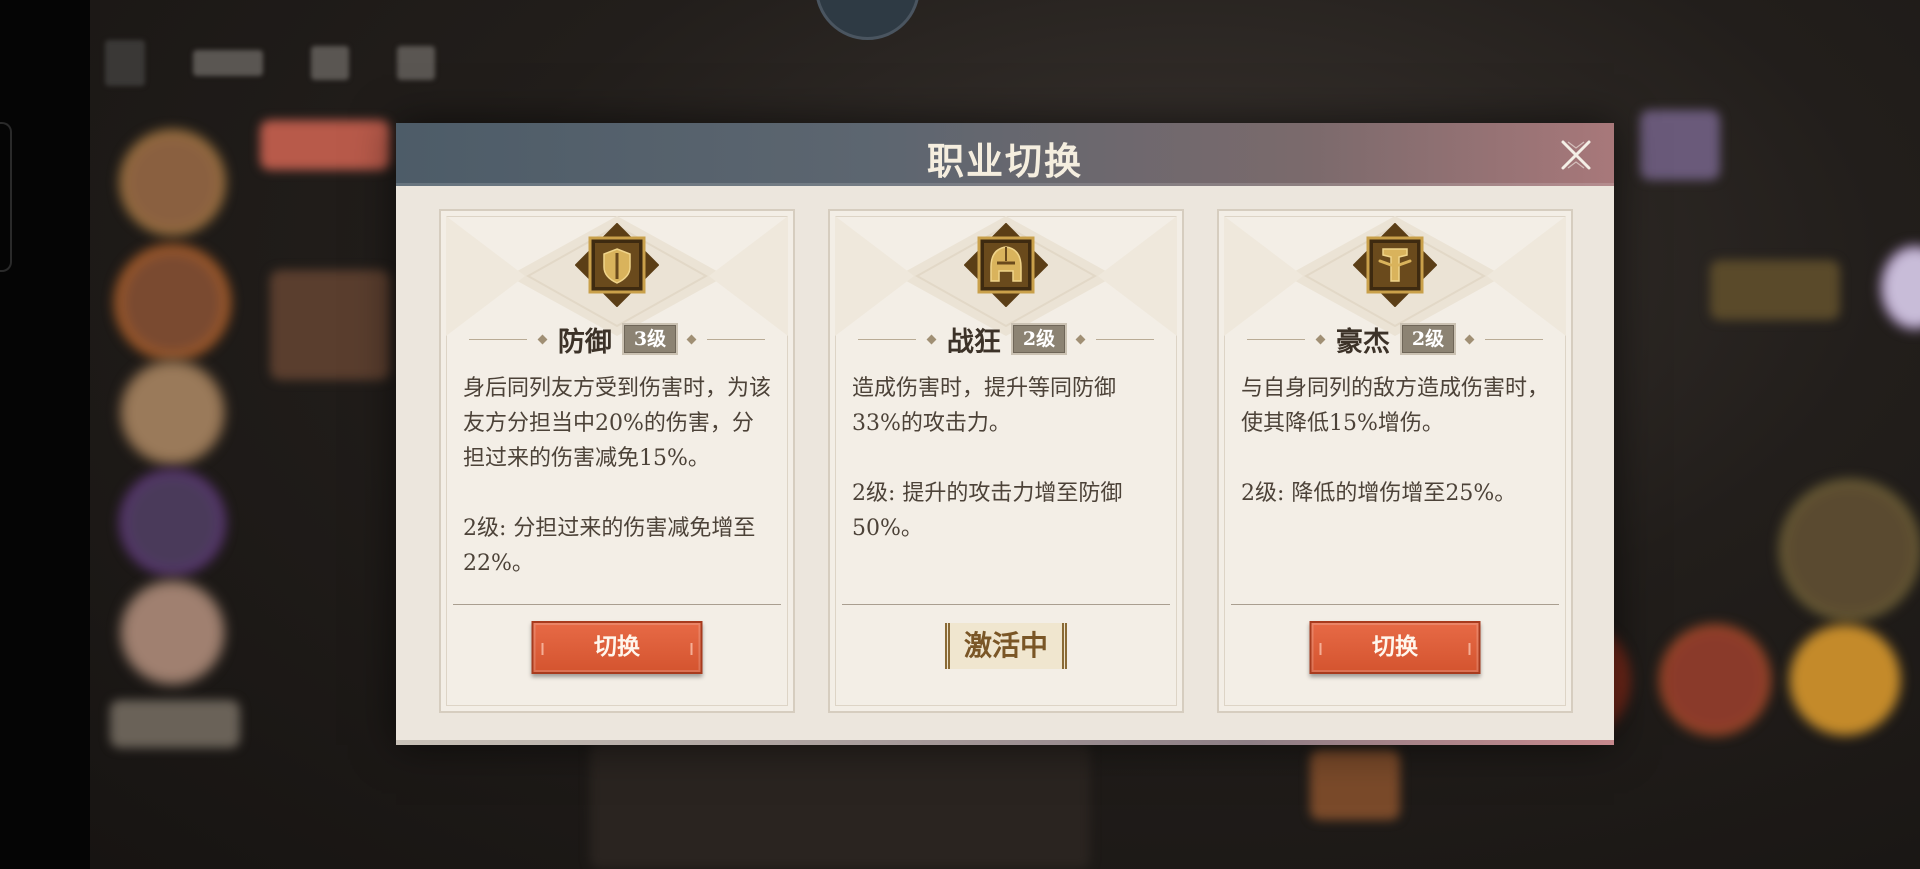  Describe the element at coordinates (650, 339) in the screenshot. I see `level-badge: 3级` at that location.